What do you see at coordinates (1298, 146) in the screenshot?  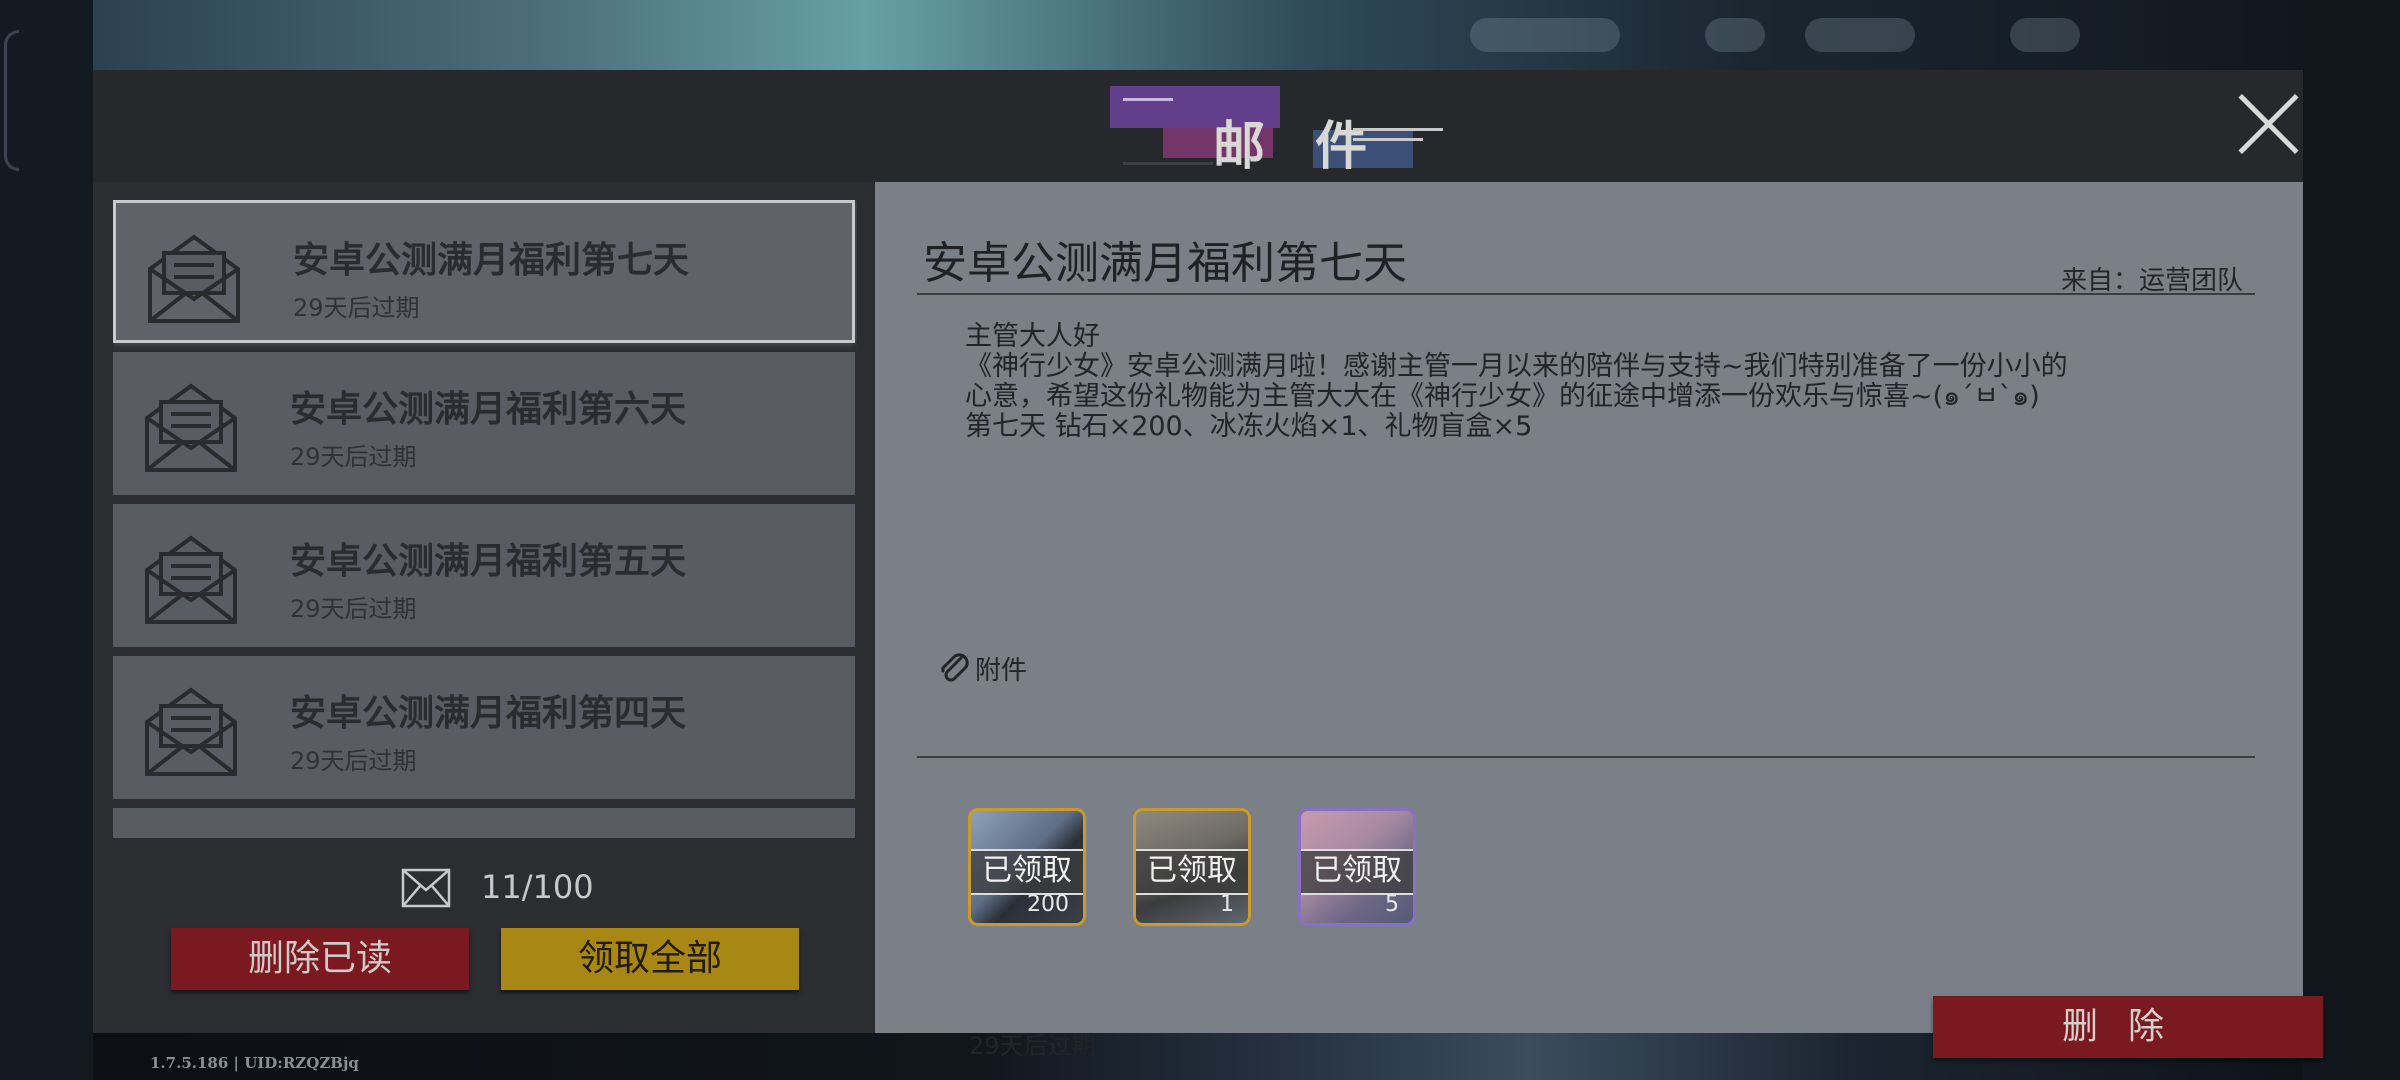 I see `dialog-title: 邮 件` at bounding box center [1298, 146].